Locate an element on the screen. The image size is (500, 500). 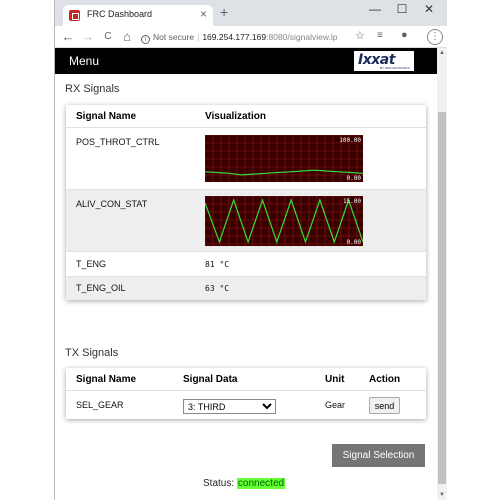
logo-subtitle: BY HMS NETWORKS is located at coordinates (395, 68).